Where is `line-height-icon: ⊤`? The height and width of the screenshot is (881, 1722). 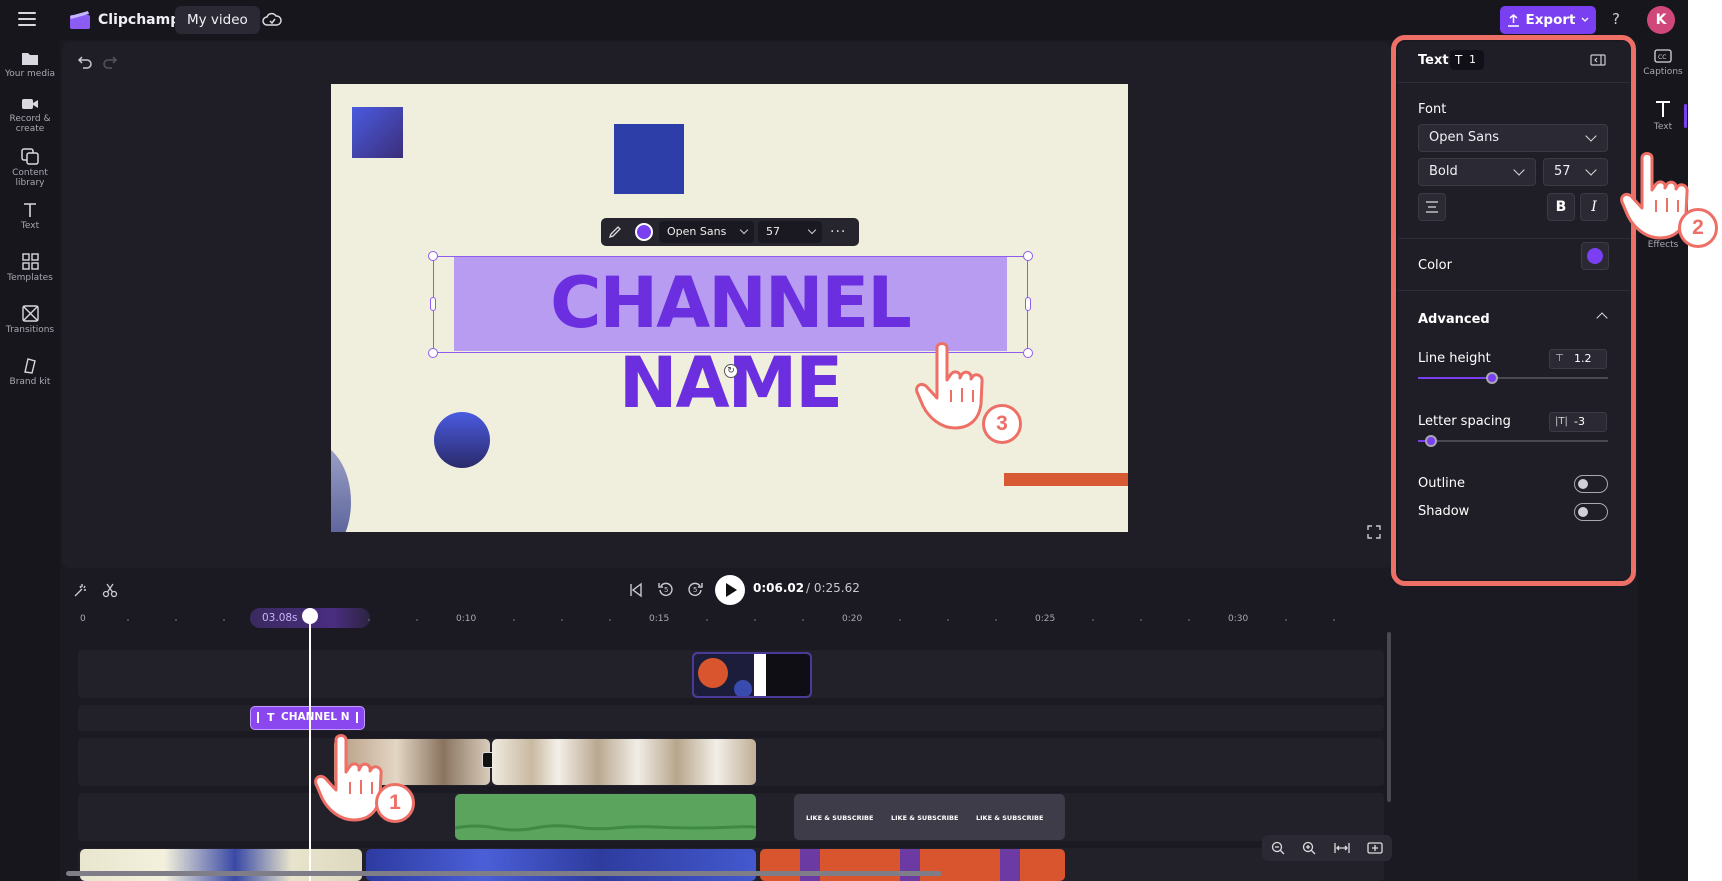 line-height-icon: ⊤ is located at coordinates (1559, 358).